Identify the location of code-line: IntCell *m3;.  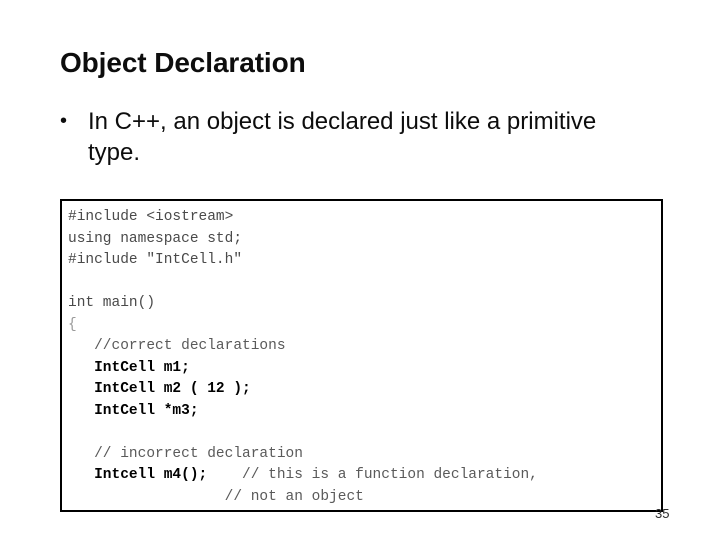
(364, 412).